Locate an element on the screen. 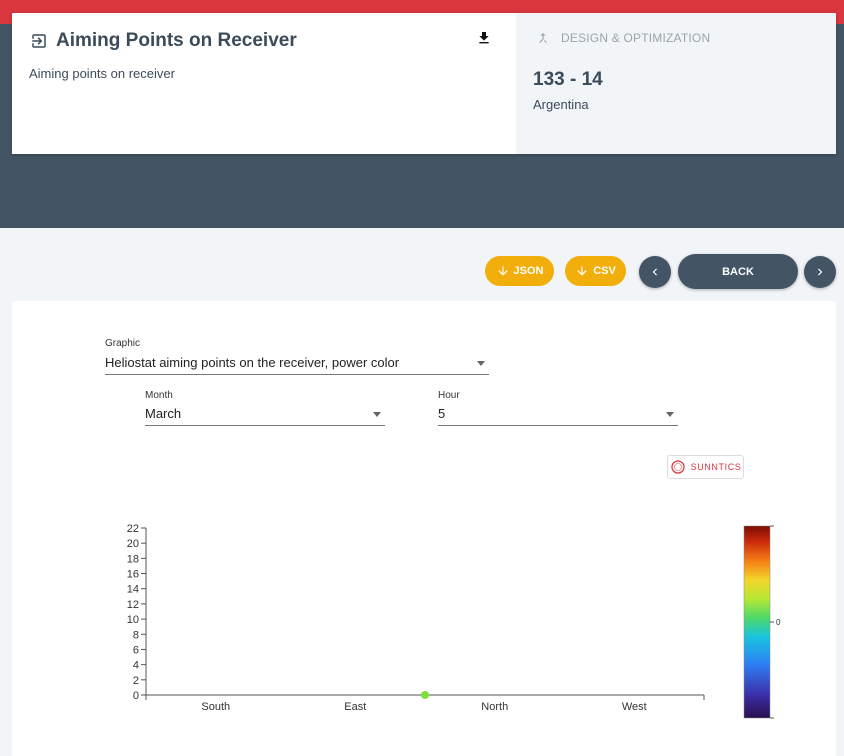 This screenshot has width=844, height=756. y-tick-label: 6 is located at coordinates (136, 650).